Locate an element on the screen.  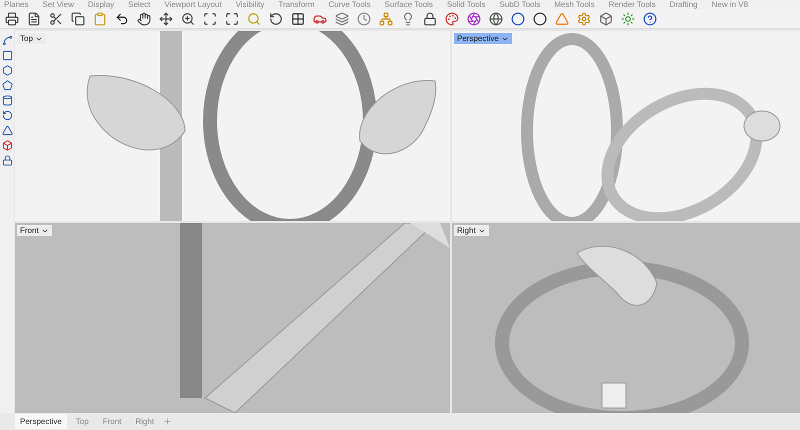
view-tab: Perspective is located at coordinates (41, 421).